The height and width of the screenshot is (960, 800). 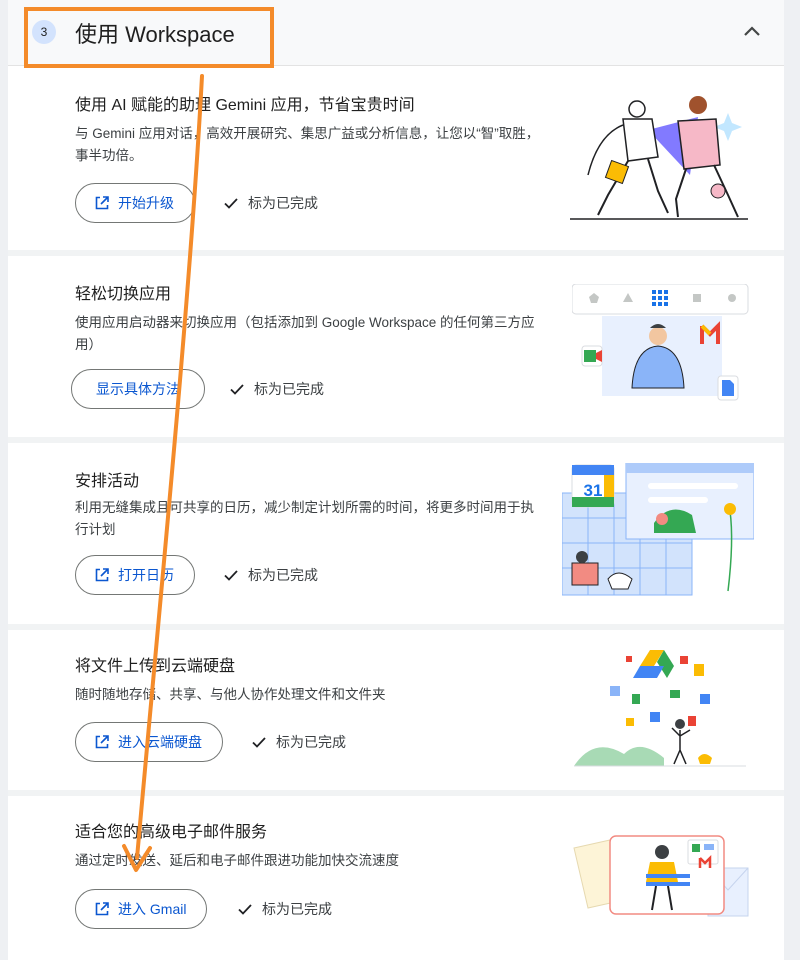 I want to click on open-drive-button: 进入云端硬盘, so click(x=149, y=742).